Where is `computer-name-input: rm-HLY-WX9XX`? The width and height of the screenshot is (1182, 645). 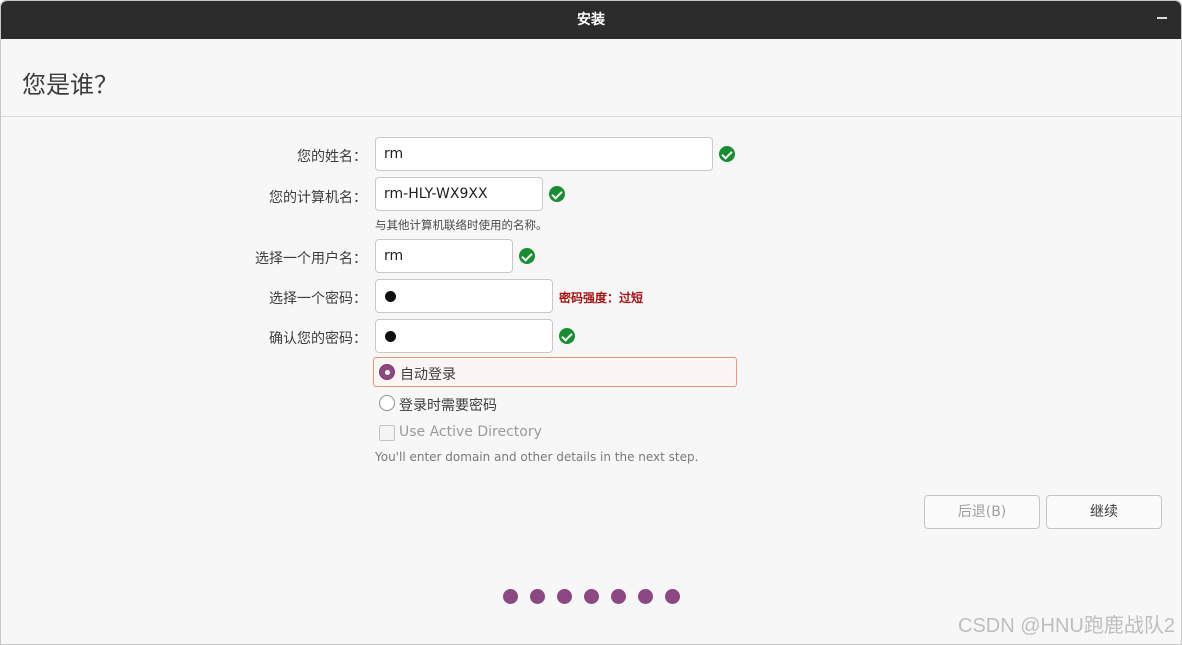
computer-name-input: rm-HLY-WX9XX is located at coordinates (459, 194).